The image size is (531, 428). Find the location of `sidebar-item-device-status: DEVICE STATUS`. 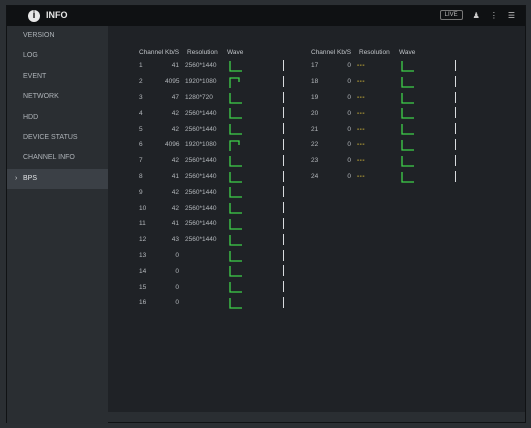

sidebar-item-device-status: DEVICE STATUS is located at coordinates (57, 138).